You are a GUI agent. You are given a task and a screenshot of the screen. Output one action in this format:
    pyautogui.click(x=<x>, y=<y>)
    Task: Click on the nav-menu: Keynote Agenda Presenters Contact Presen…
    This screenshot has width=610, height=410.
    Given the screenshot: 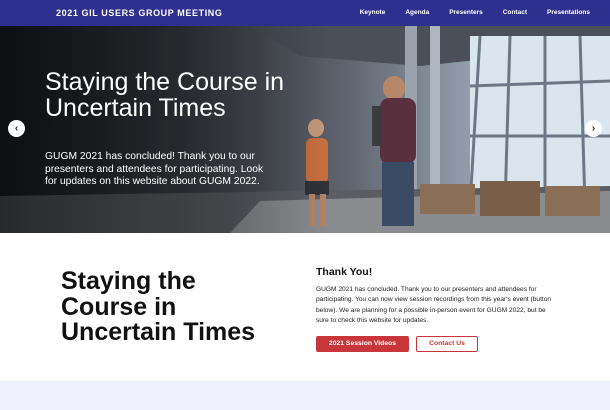 What is the action you would take?
    pyautogui.click(x=475, y=12)
    